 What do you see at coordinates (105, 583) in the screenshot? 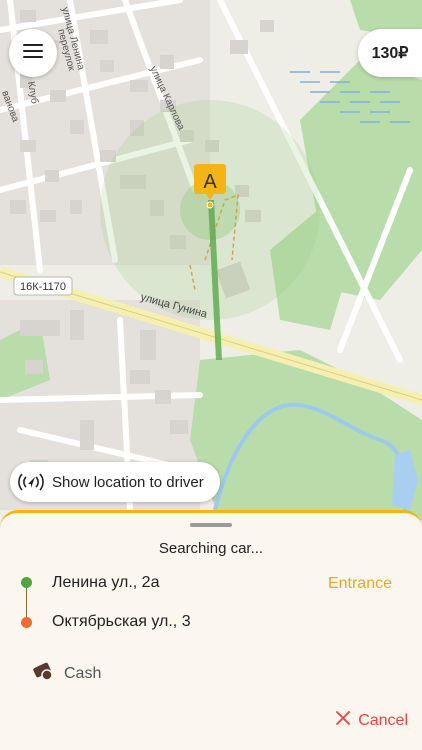
I see `origin-address: Ленина ул., 2а` at bounding box center [105, 583].